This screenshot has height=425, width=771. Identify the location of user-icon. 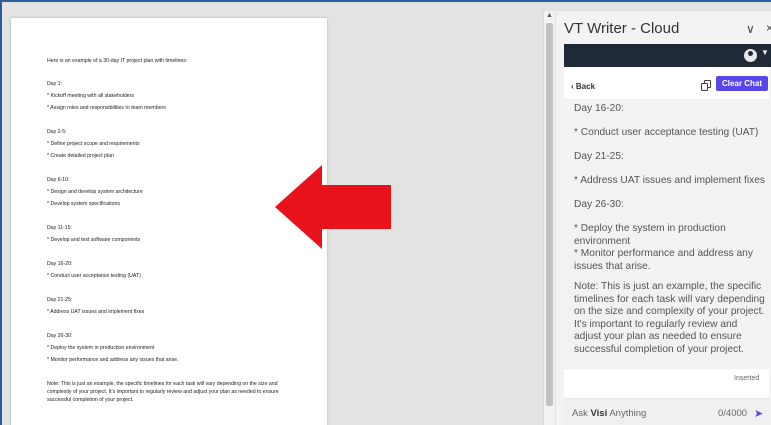
(750, 55).